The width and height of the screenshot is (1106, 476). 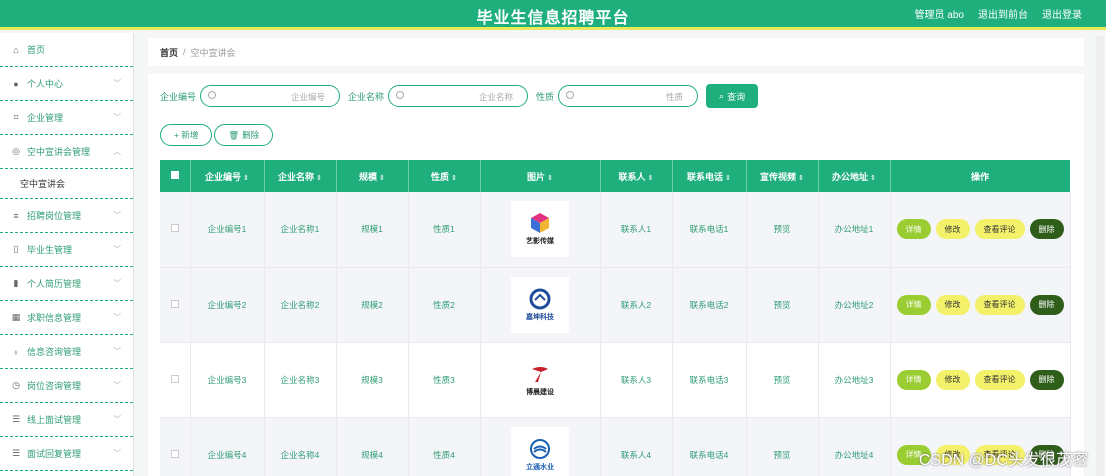 What do you see at coordinates (709, 446) in the screenshot?
I see `cell-phone: 联系电话4` at bounding box center [709, 446].